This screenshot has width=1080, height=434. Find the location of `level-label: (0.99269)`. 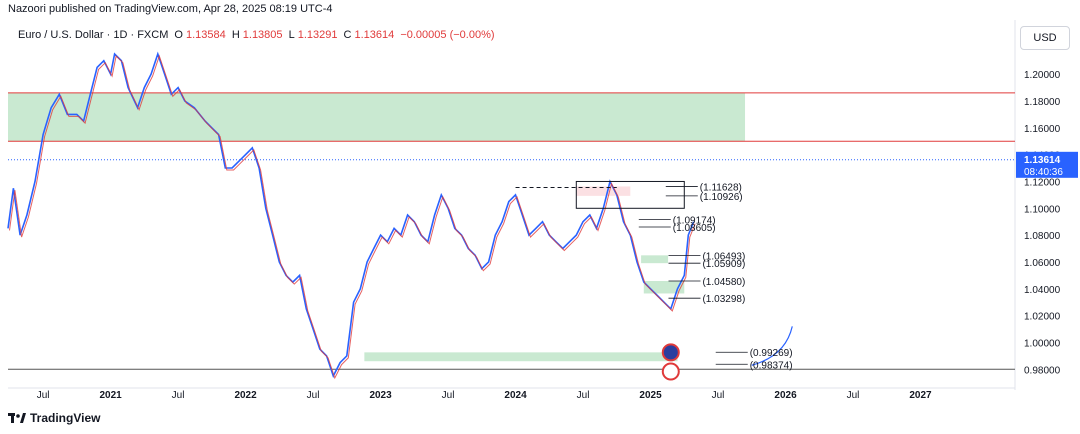

level-label: (0.99269) is located at coordinates (771, 353).